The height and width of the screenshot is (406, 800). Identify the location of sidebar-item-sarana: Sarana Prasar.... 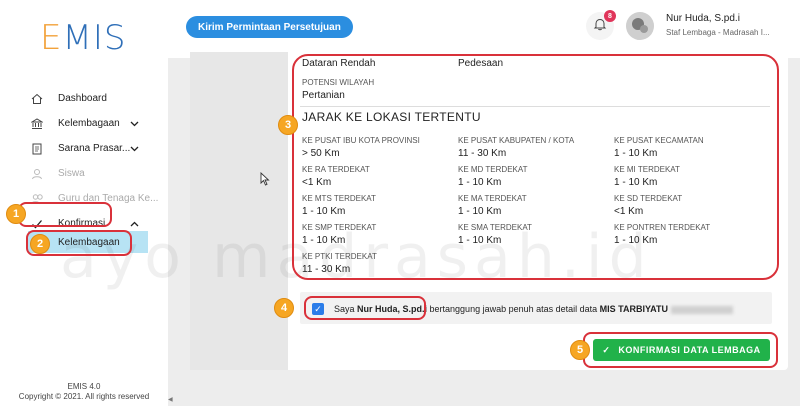
(84, 148).